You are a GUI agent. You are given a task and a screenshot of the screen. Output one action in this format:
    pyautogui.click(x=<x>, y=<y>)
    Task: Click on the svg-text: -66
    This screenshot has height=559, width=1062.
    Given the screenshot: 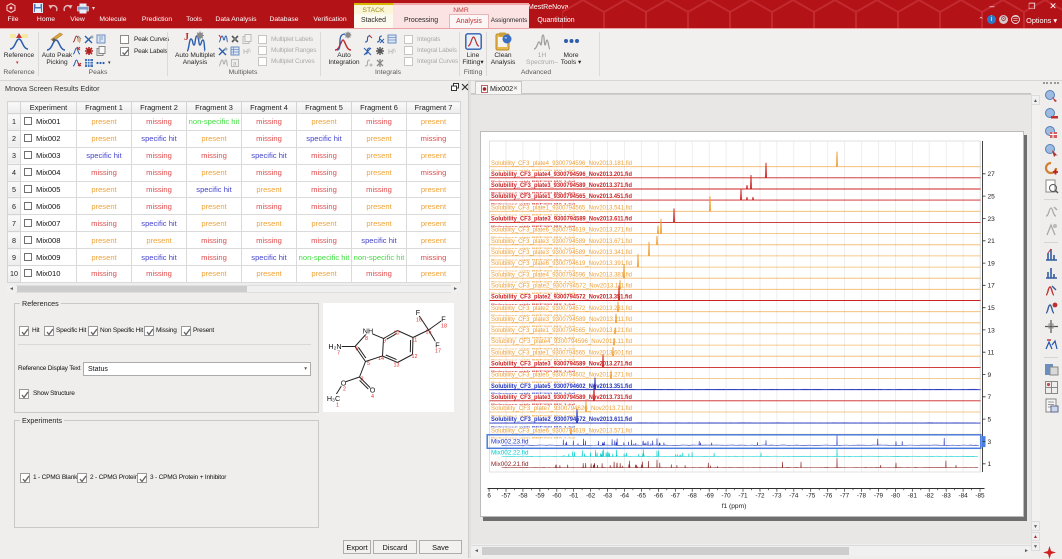 What is the action you would take?
    pyautogui.click(x=659, y=496)
    